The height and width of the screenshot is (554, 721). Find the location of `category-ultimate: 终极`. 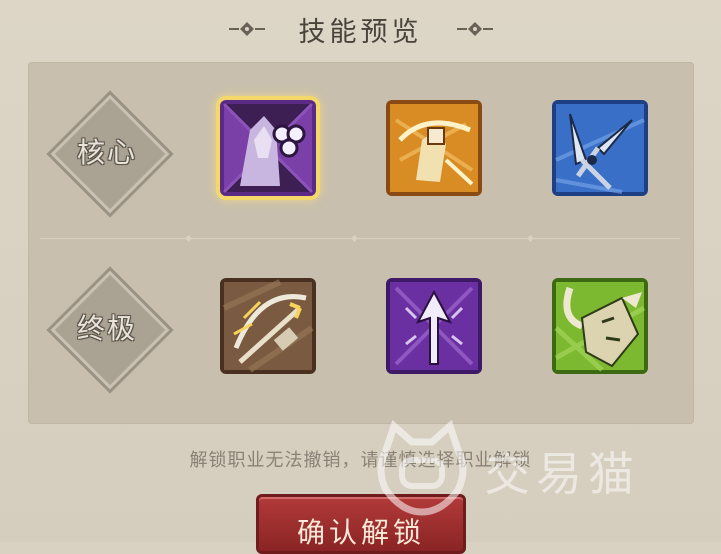

category-ultimate: 终极 is located at coordinates (109, 329).